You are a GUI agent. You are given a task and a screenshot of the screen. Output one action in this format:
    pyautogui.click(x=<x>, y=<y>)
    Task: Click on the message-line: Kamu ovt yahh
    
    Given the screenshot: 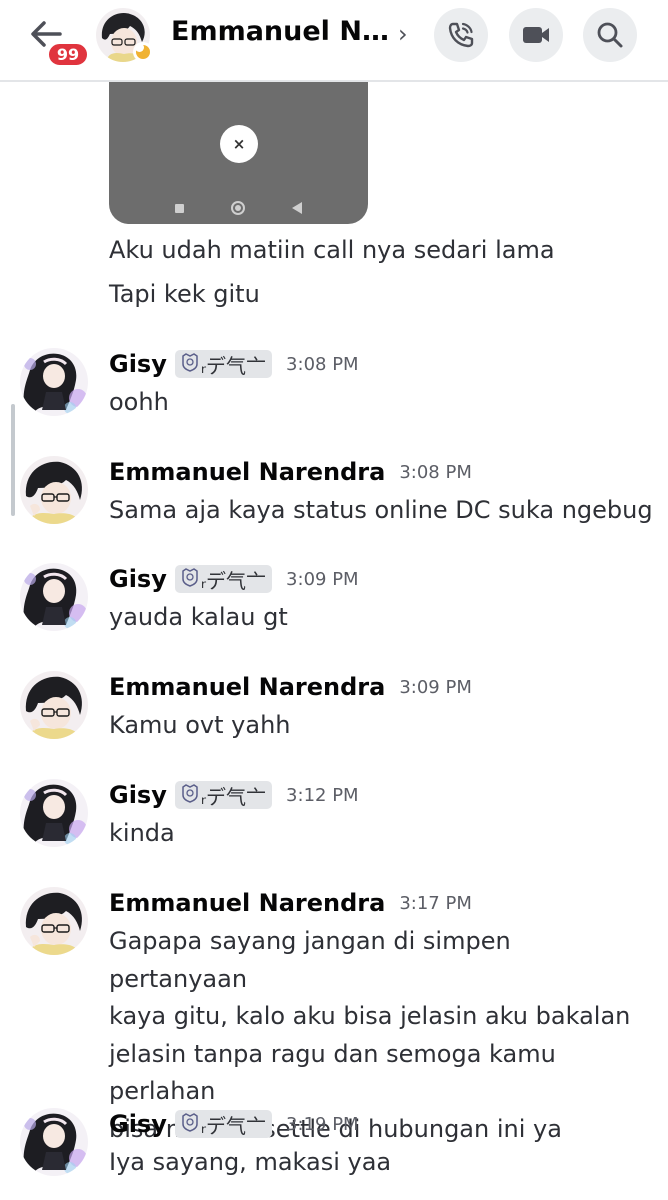 What is the action you would take?
    pyautogui.click(x=200, y=725)
    